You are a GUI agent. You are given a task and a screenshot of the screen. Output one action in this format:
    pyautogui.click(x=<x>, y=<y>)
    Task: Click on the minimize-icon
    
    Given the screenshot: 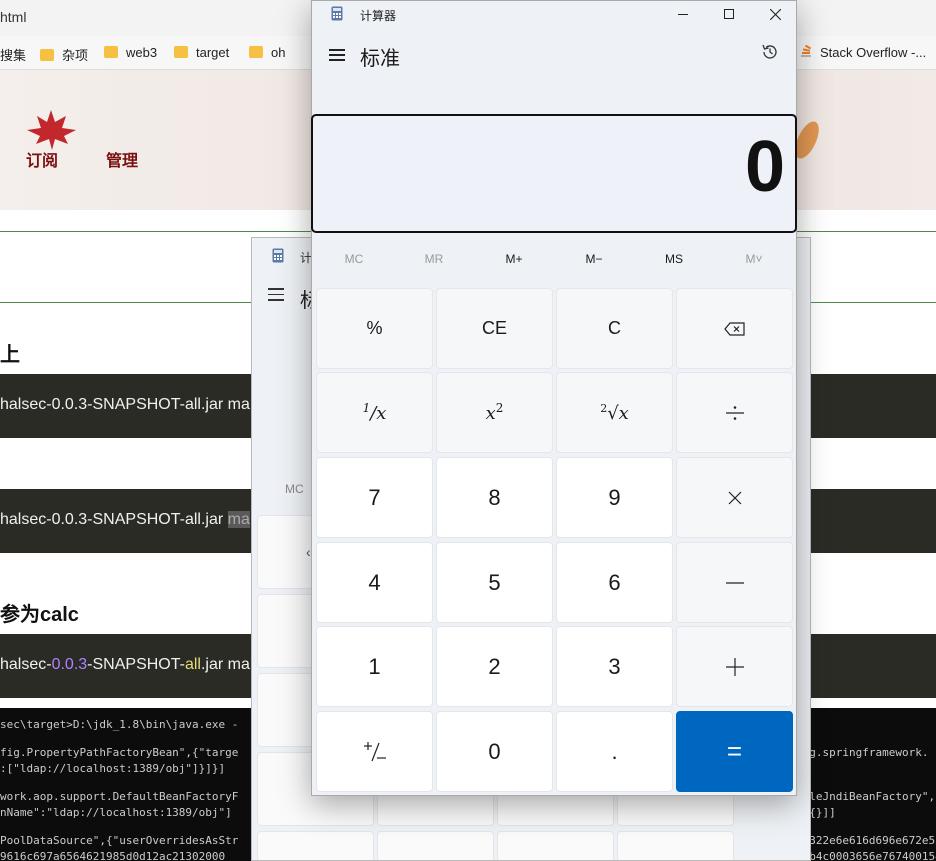 What is the action you would take?
    pyautogui.click(x=683, y=14)
    